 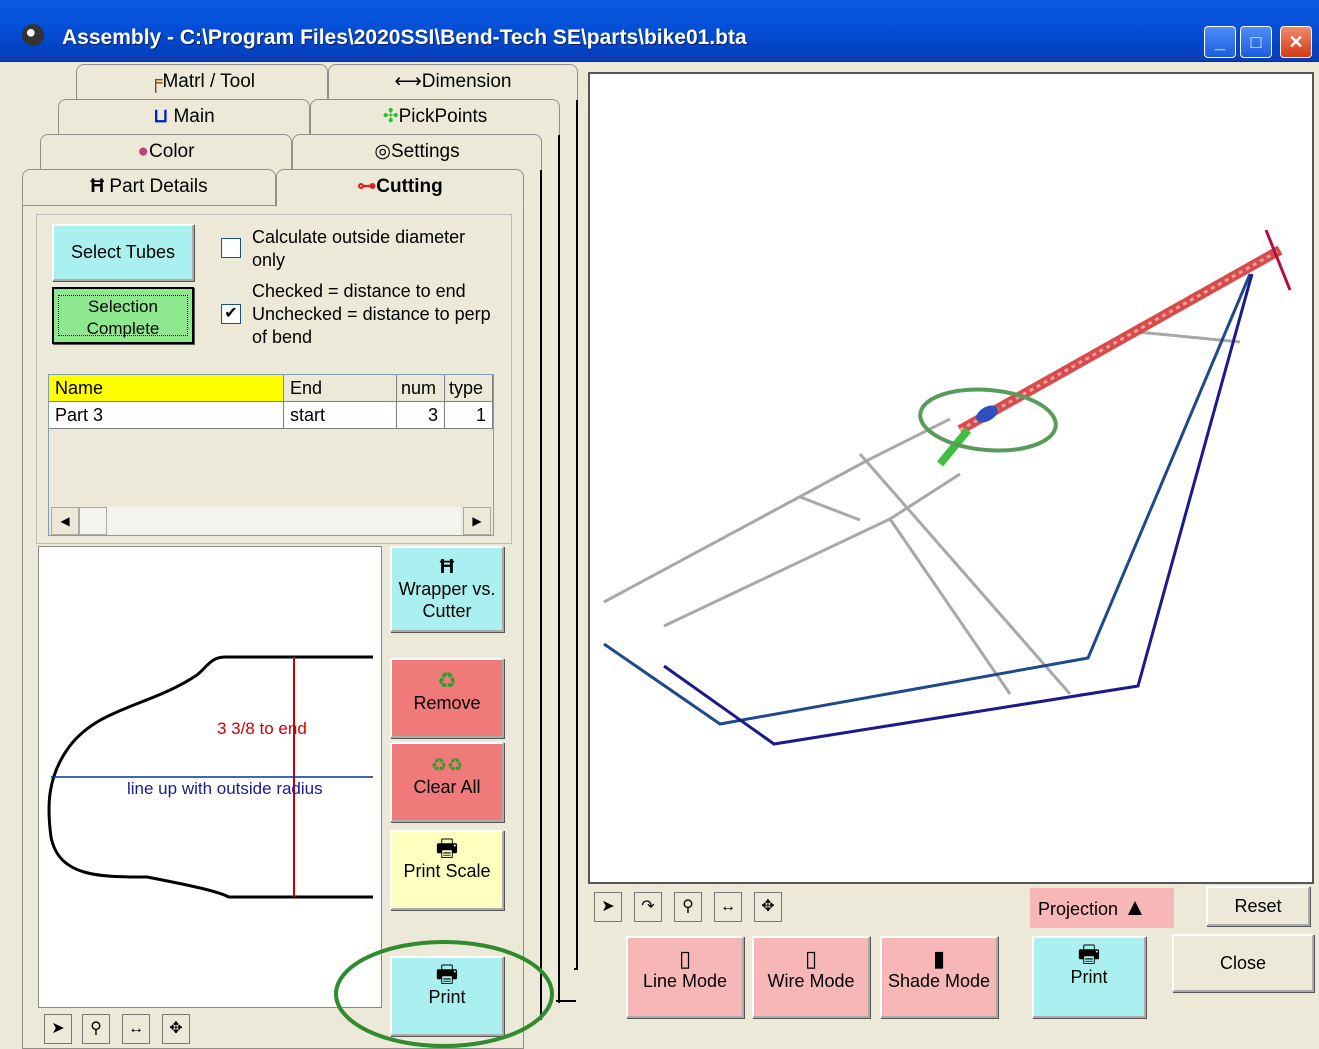 What do you see at coordinates (1089, 954) in the screenshot?
I see `printer-icon: 🖶` at bounding box center [1089, 954].